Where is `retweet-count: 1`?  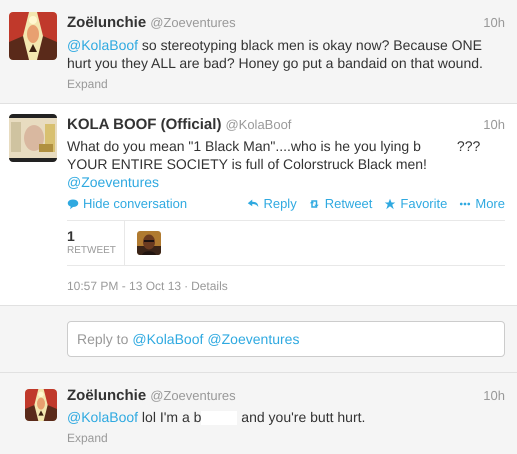
retweet-count: 1 is located at coordinates (95, 236).